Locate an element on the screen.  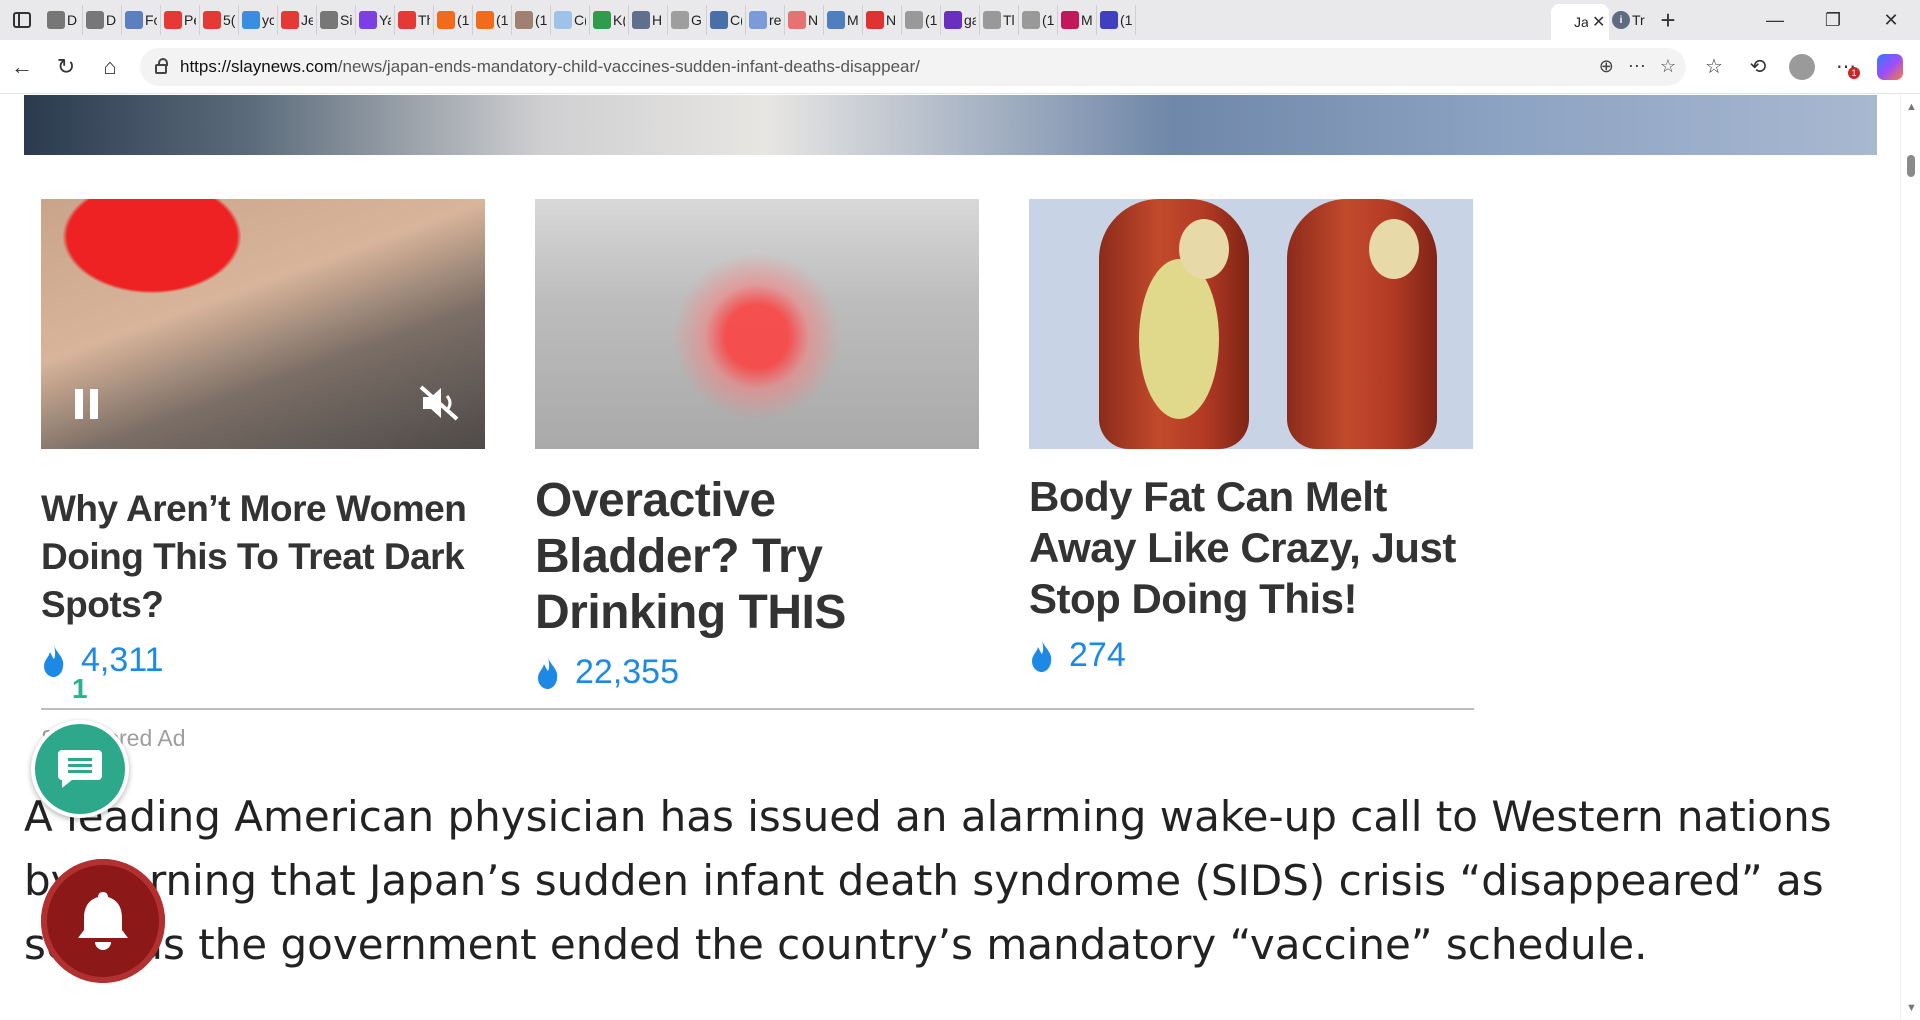
browser-tab: re is located at coordinates (765, 20).